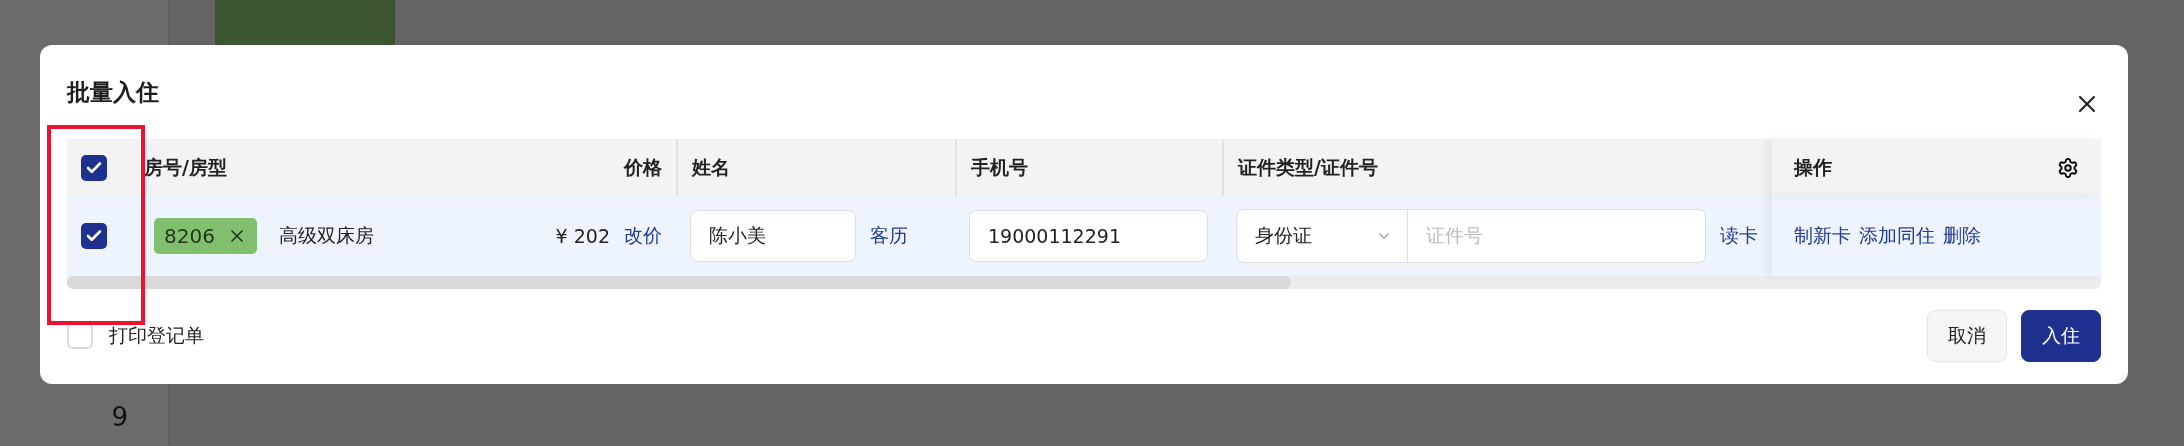 This screenshot has height=446, width=2184. What do you see at coordinates (2061, 336) in the screenshot?
I see `check-in-button: 入住` at bounding box center [2061, 336].